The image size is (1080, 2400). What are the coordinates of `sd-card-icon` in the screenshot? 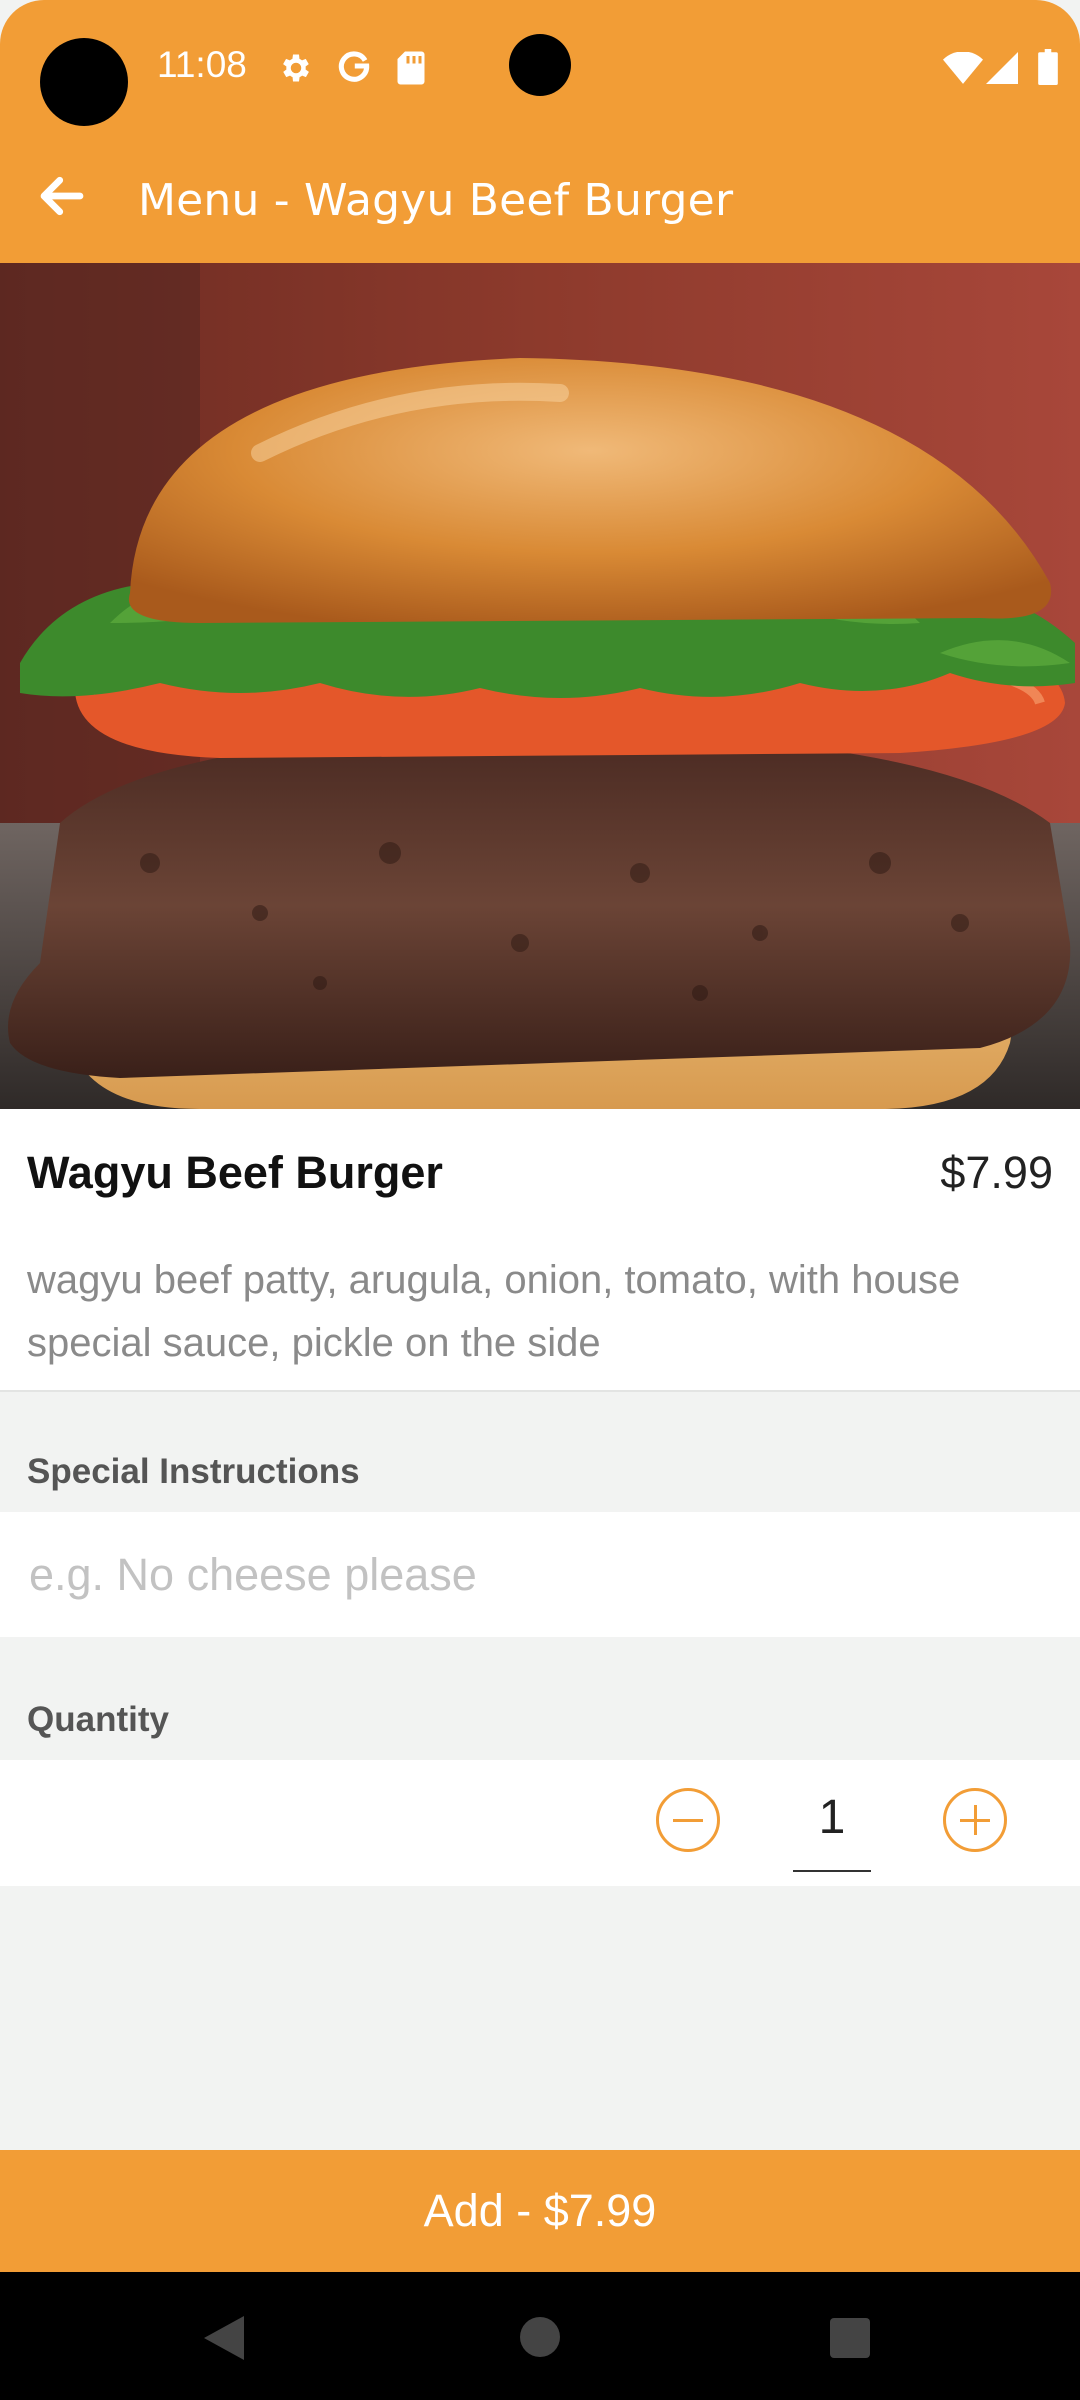 It's located at (411, 70).